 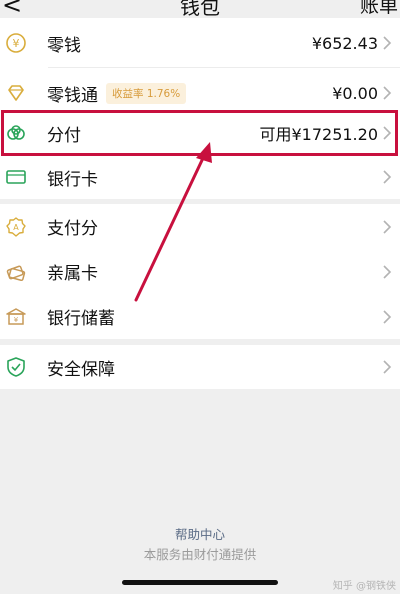 What do you see at coordinates (200, 43) in the screenshot?
I see `change-row: ¥ 零钱 ¥652.43` at bounding box center [200, 43].